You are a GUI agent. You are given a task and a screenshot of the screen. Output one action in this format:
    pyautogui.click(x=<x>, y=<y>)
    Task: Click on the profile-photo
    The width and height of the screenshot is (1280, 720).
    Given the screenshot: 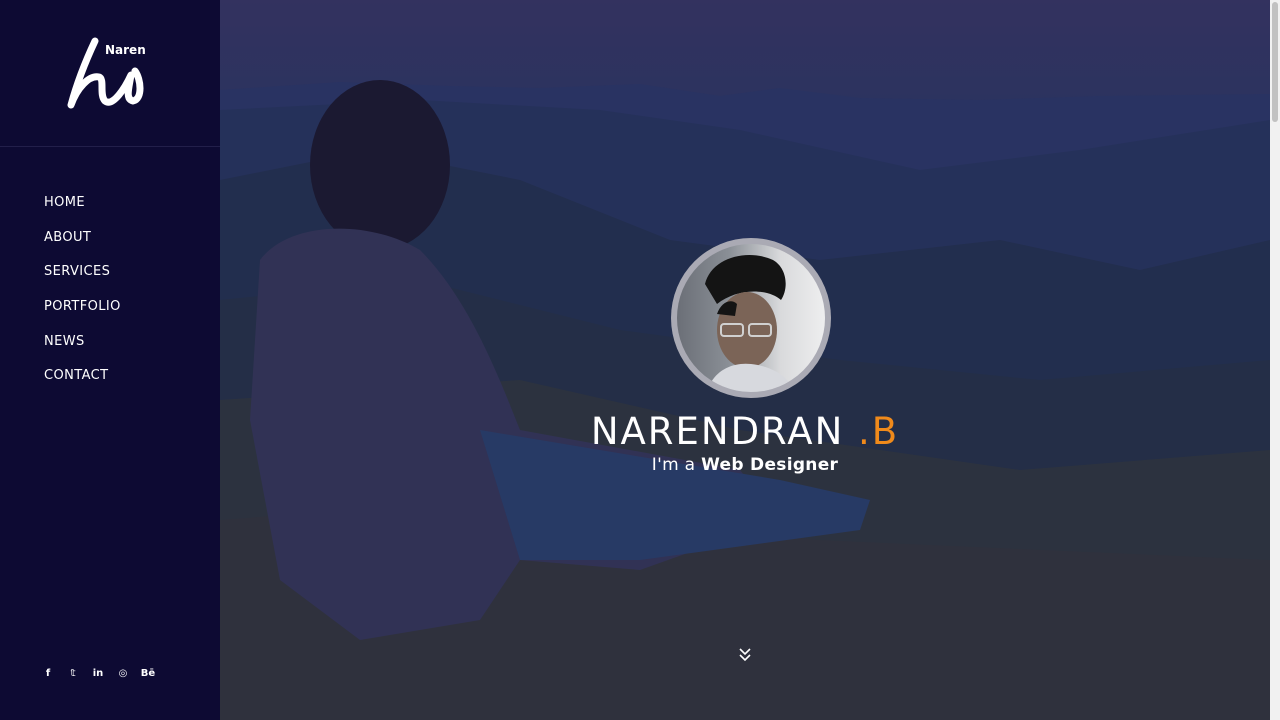 What is the action you would take?
    pyautogui.click(x=750, y=323)
    